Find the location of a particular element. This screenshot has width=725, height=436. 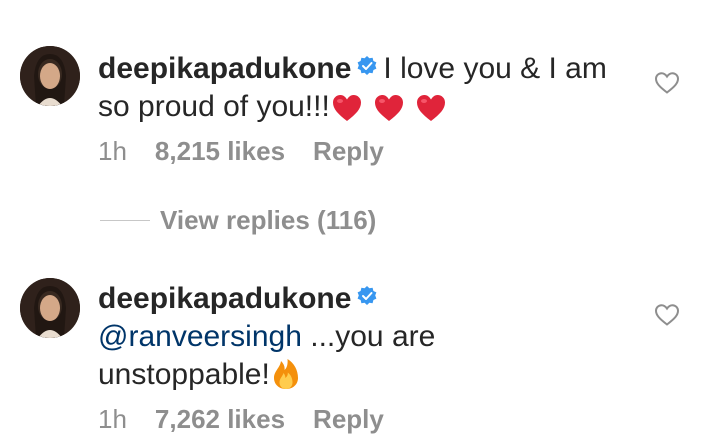

divider-line is located at coordinates (125, 220).